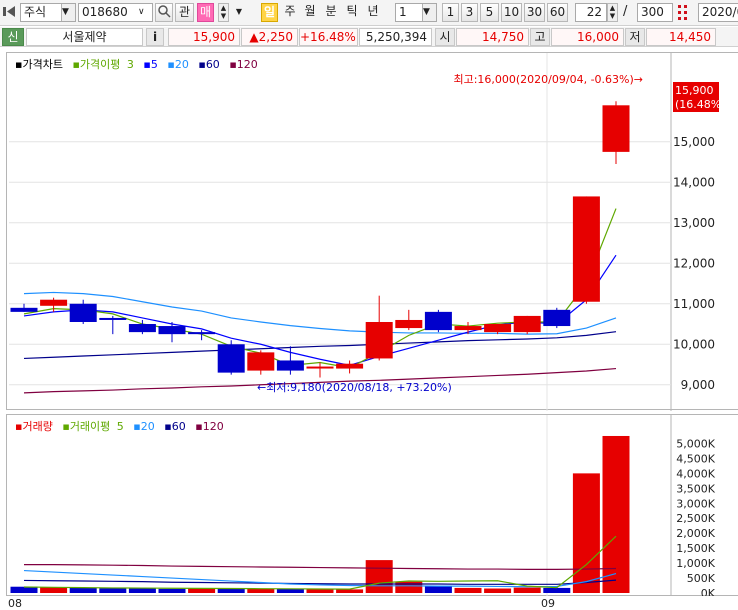 The width and height of the screenshot is (738, 610). What do you see at coordinates (48, 12) in the screenshot?
I see `market-type-select: 주식 ▼` at bounding box center [48, 12].